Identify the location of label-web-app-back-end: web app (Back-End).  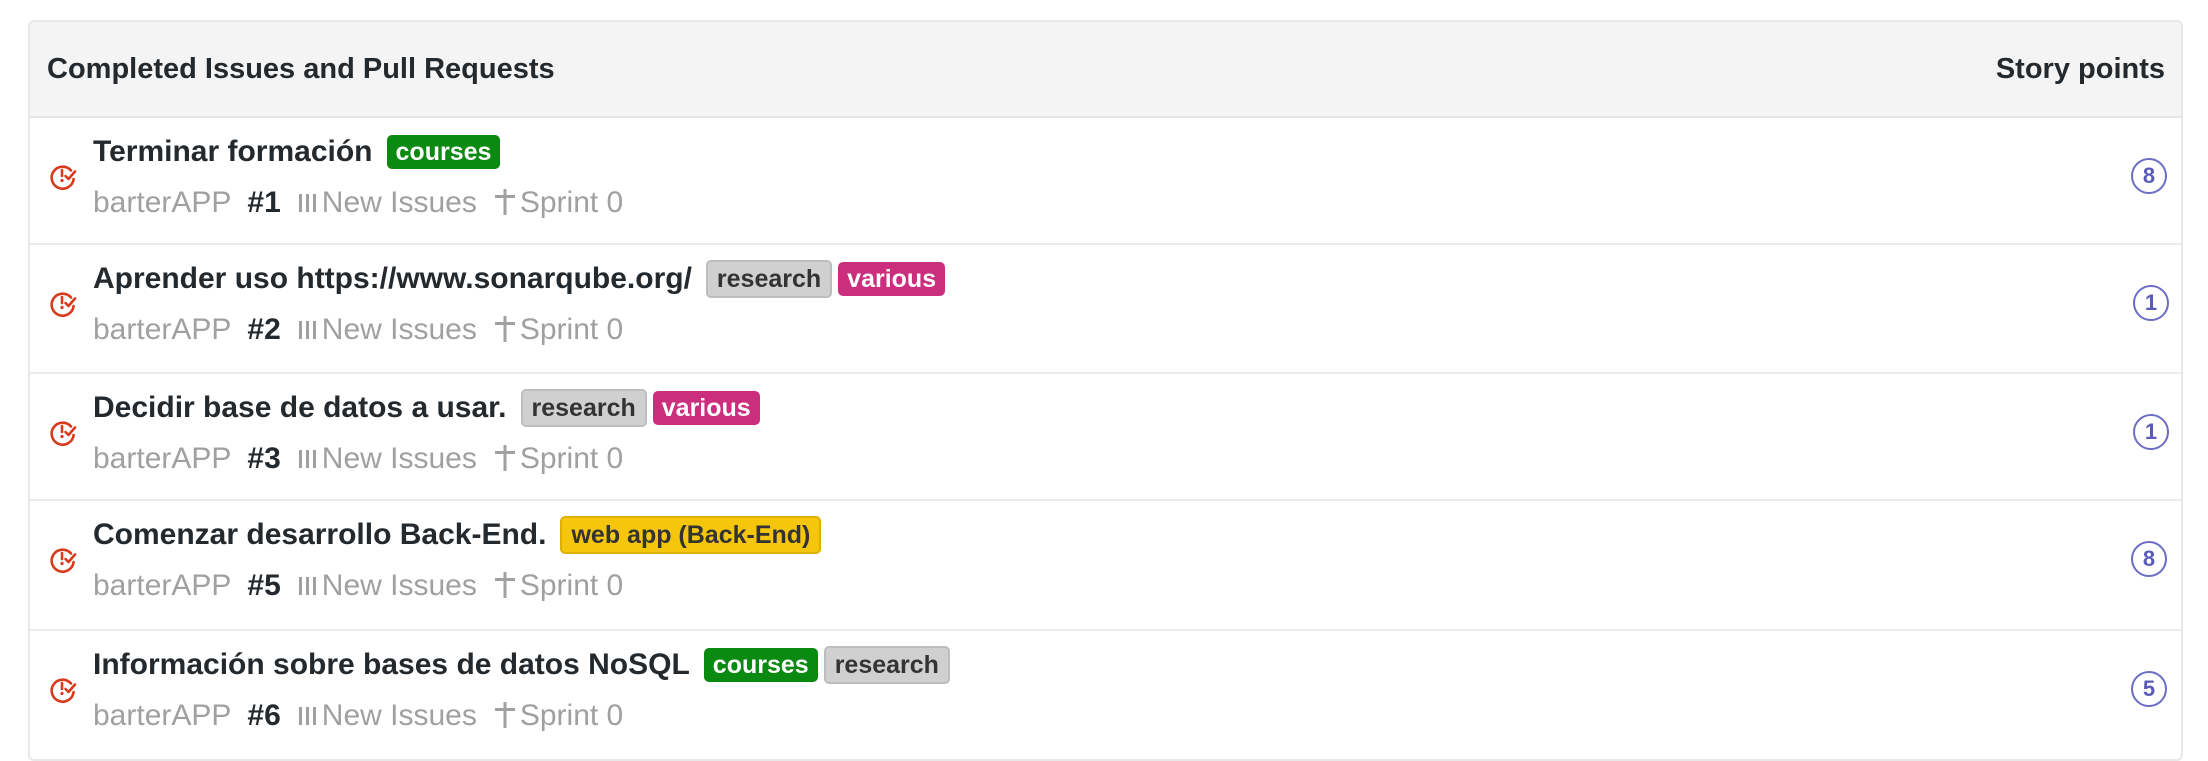
(691, 535).